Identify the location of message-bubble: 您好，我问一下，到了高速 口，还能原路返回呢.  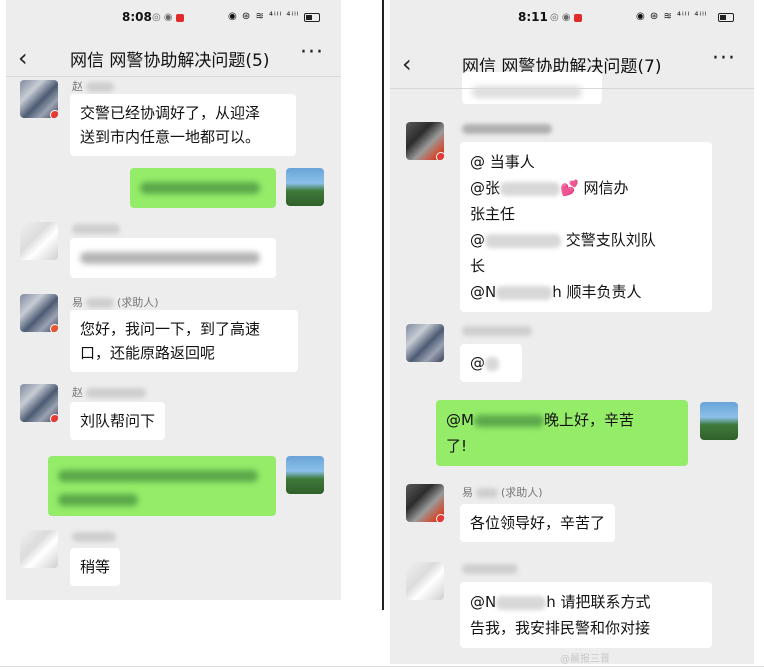
(184, 341).